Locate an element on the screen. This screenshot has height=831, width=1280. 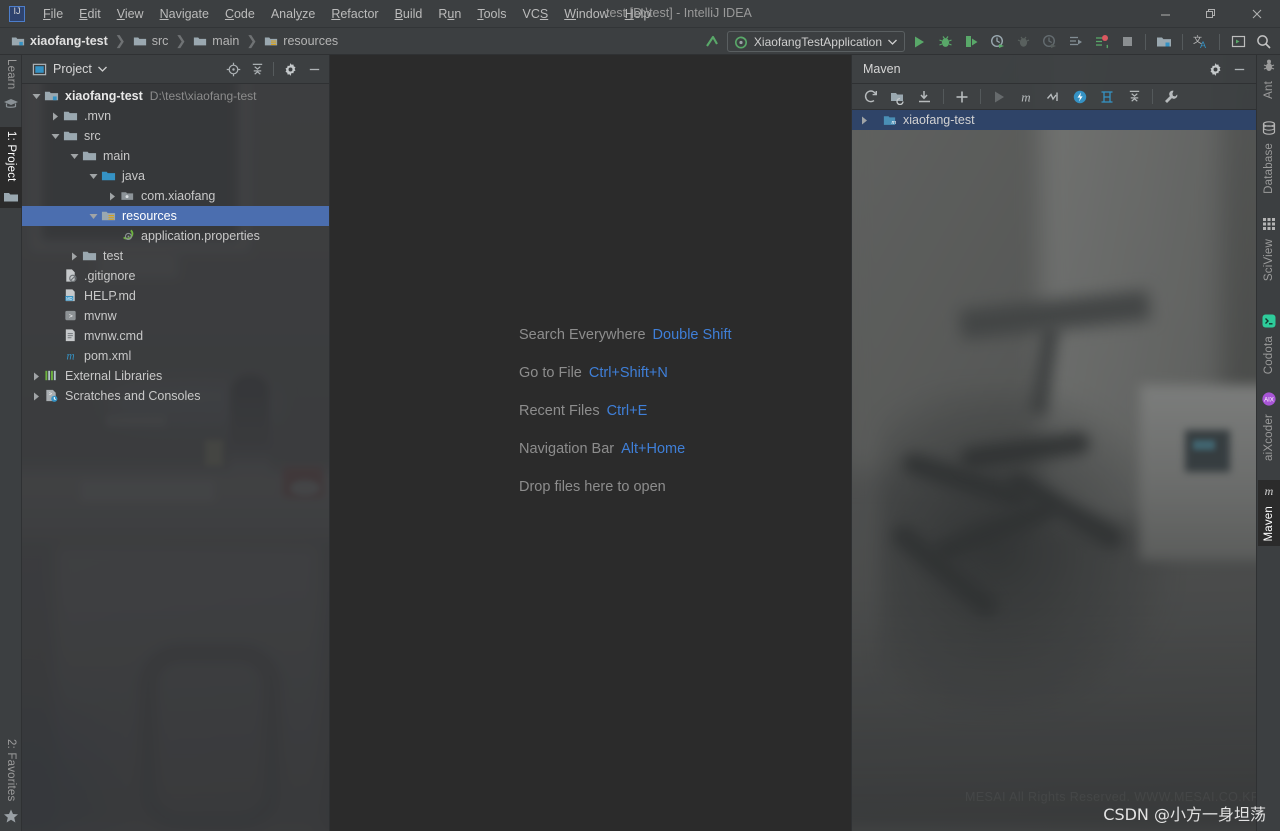
sidebar-item-favorites: 2: Favorites is located at coordinates (11, 781).